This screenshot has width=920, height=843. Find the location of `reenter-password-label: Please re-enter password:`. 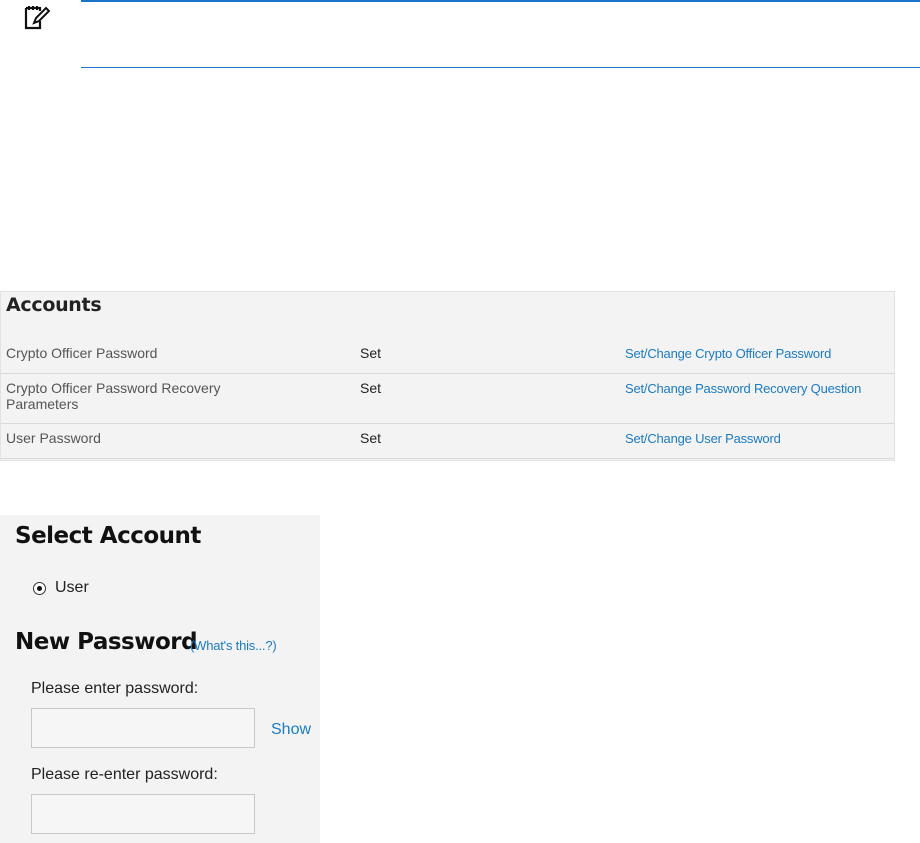

reenter-password-label: Please re-enter password: is located at coordinates (124, 774).